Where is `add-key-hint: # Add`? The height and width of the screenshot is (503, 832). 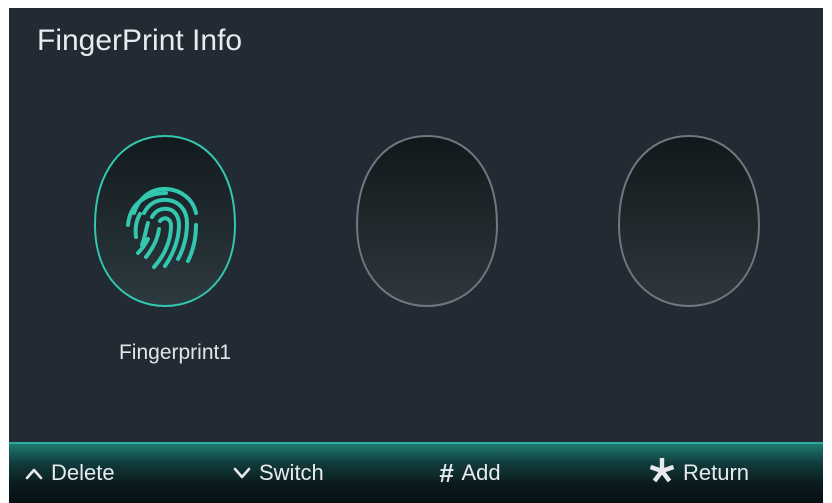
add-key-hint: # Add is located at coordinates (470, 473).